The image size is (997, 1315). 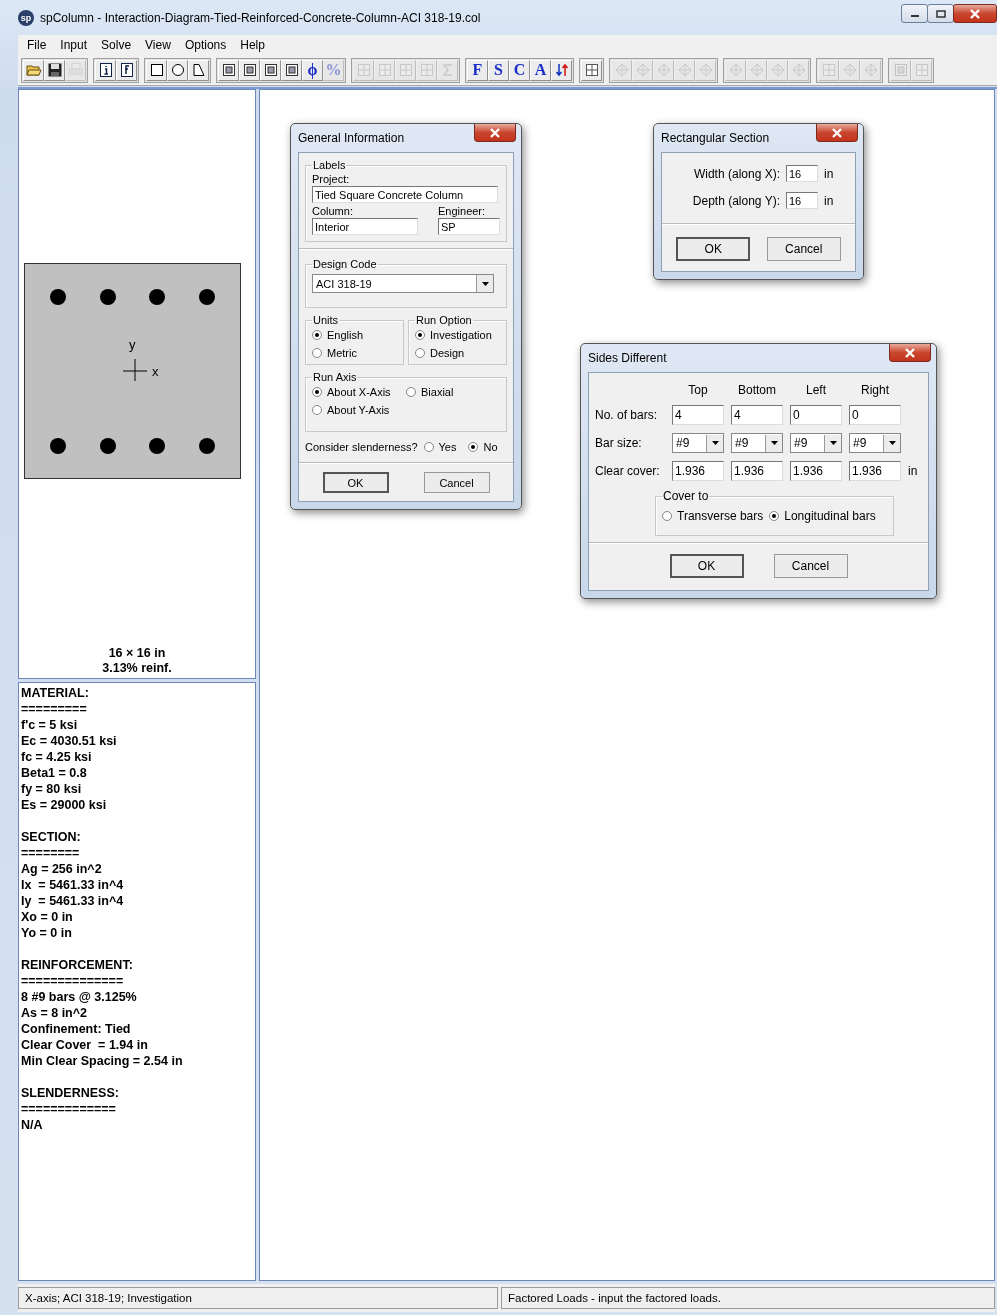 I want to click on menu-item: View, so click(x=158, y=45).